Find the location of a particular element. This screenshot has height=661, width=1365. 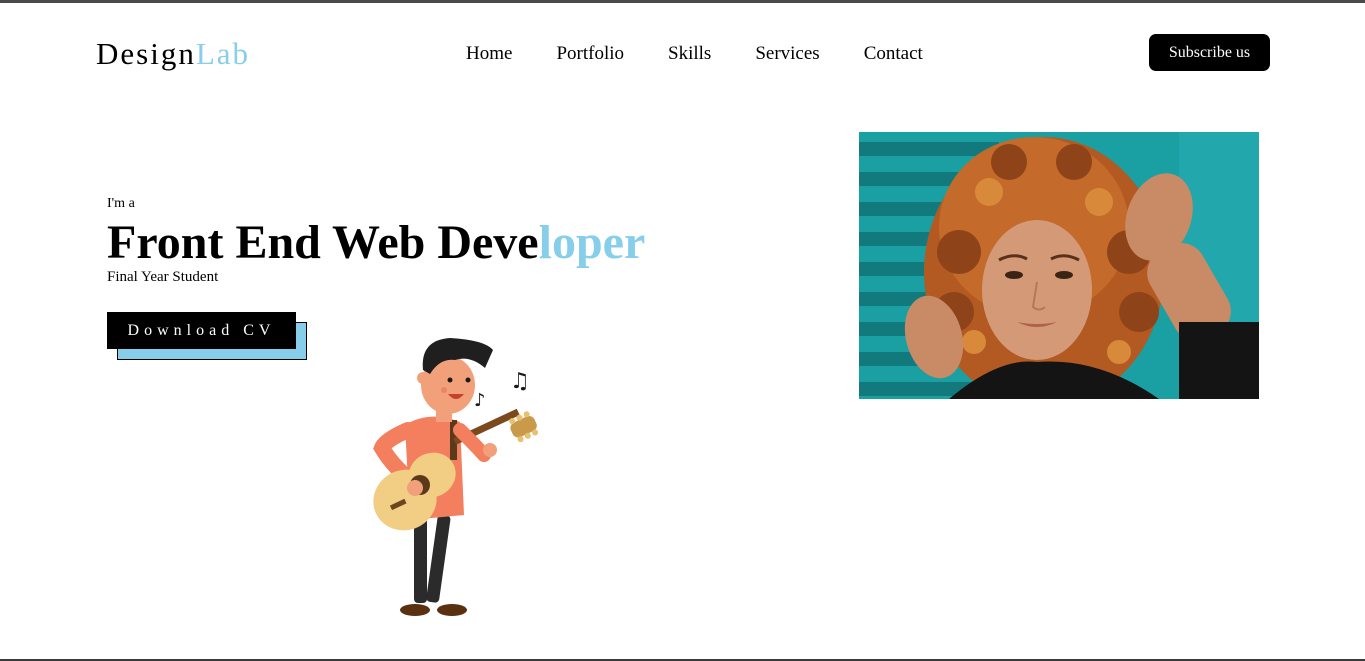

logo-accent-text: Lab is located at coordinates (223, 53).